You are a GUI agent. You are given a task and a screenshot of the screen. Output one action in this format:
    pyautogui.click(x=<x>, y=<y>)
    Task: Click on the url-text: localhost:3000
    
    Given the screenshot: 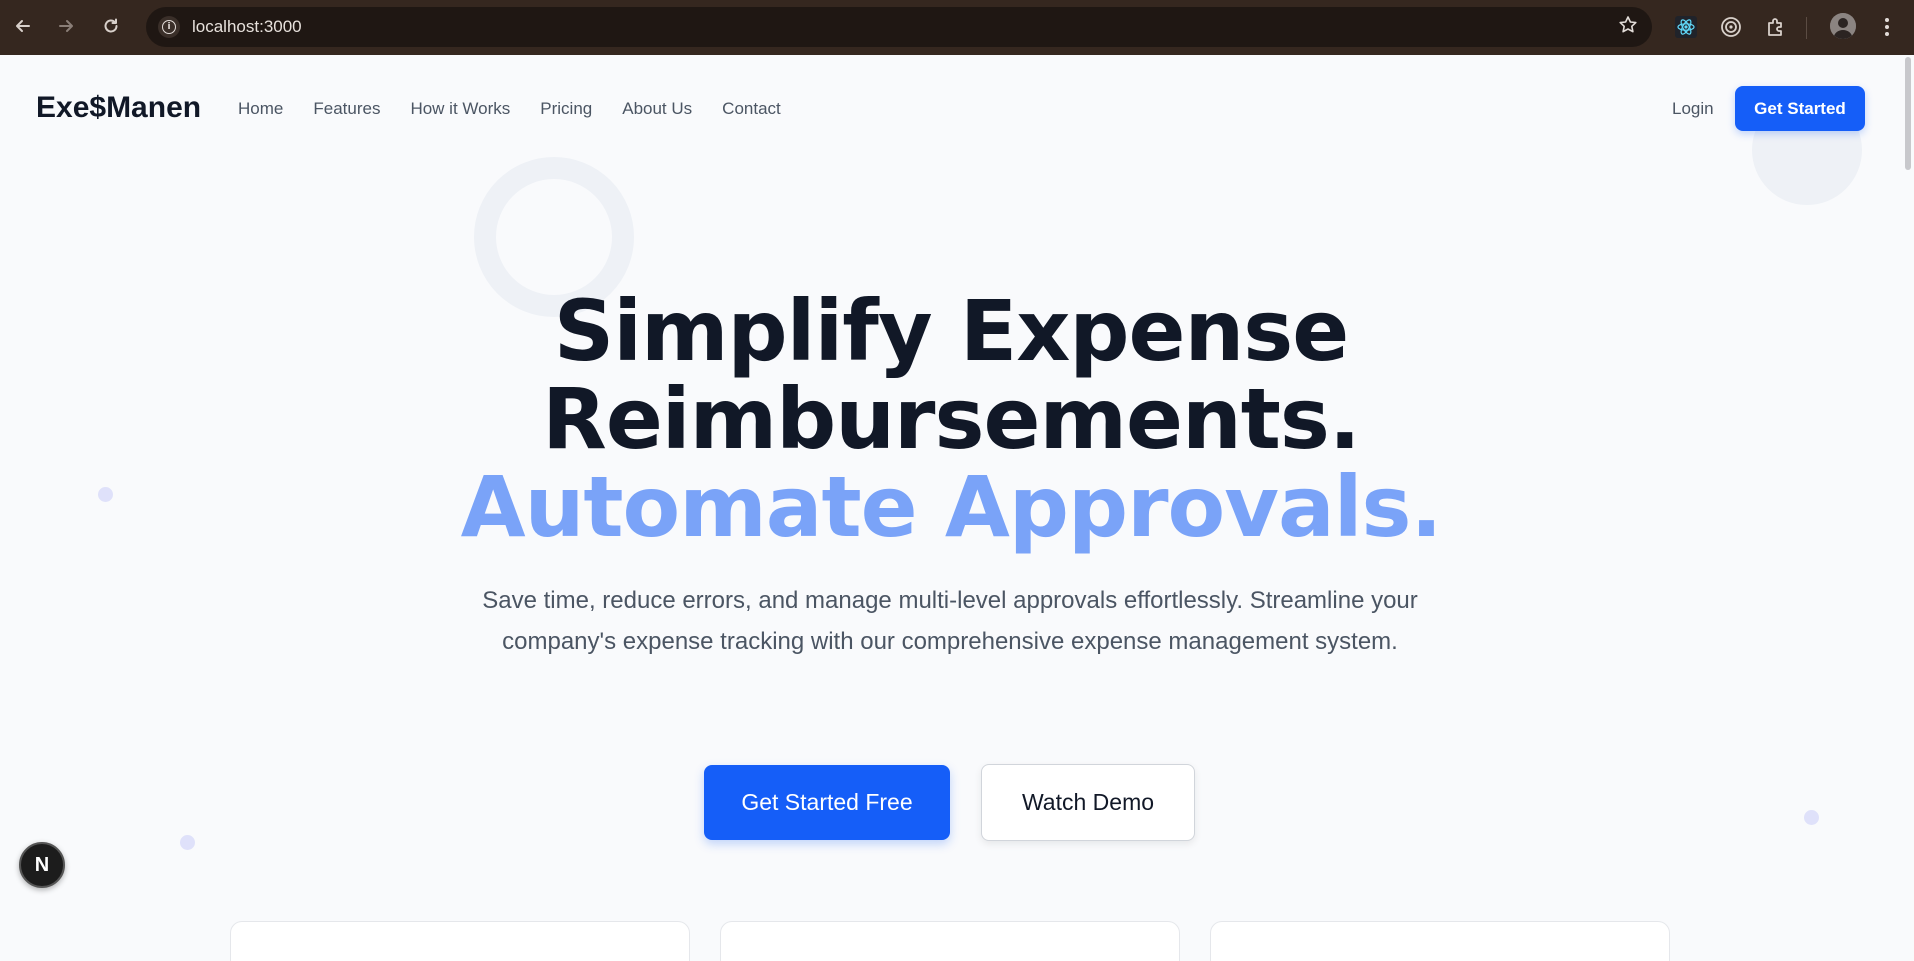 What is the action you would take?
    pyautogui.click(x=247, y=27)
    